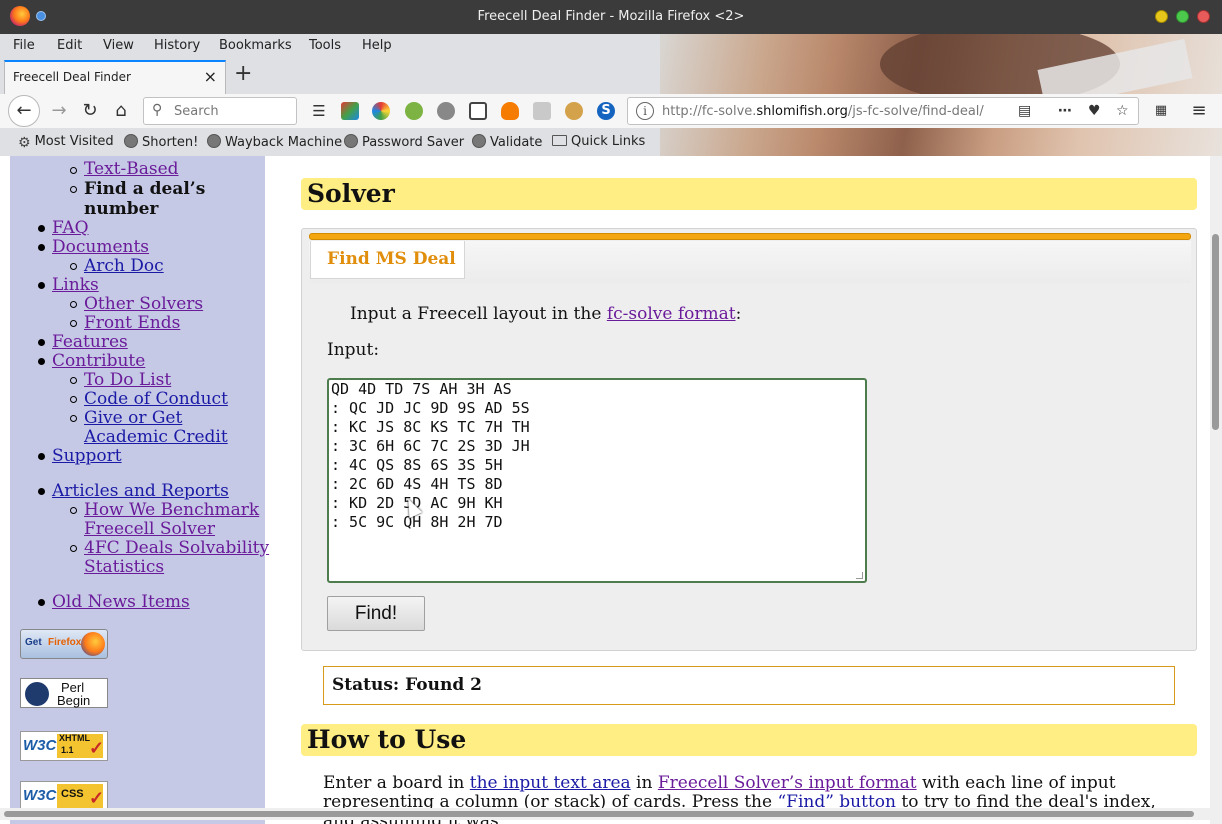 The height and width of the screenshot is (824, 1222). I want to click on sidebar-item-academic-credit: Give or Get, so click(133, 418).